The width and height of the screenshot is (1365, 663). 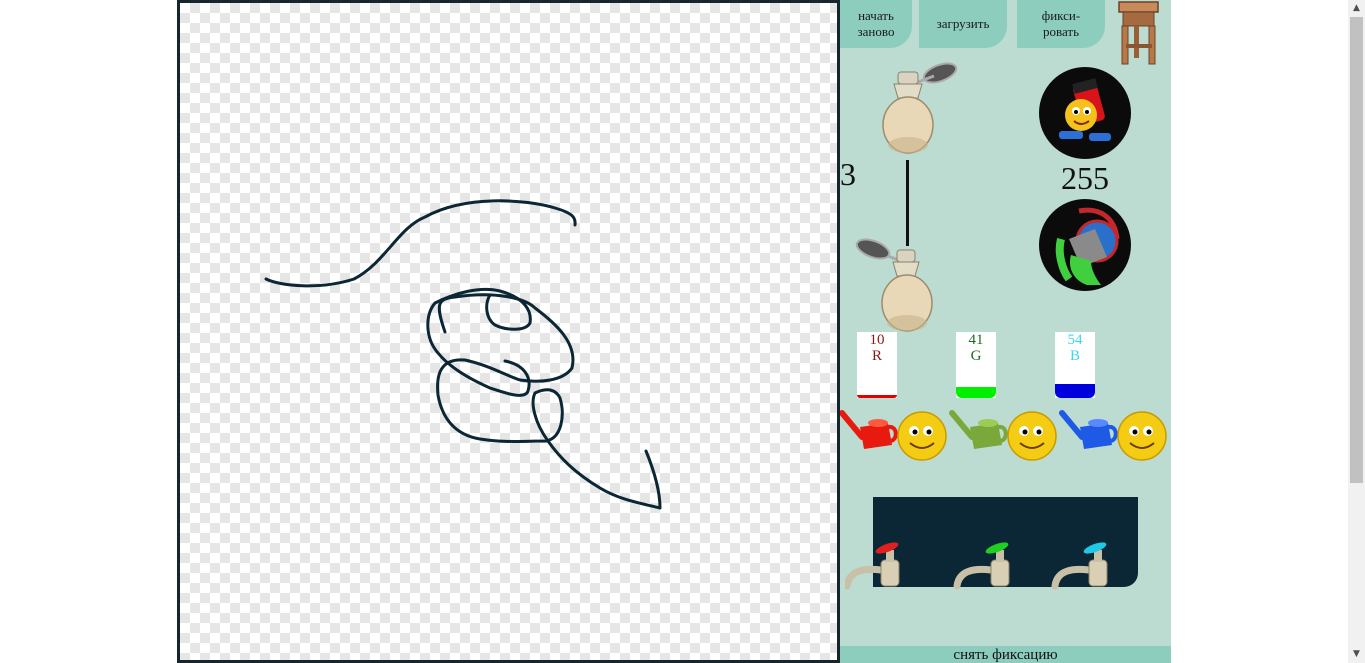 What do you see at coordinates (976, 340) in the screenshot?
I see `green-channel-value: 41` at bounding box center [976, 340].